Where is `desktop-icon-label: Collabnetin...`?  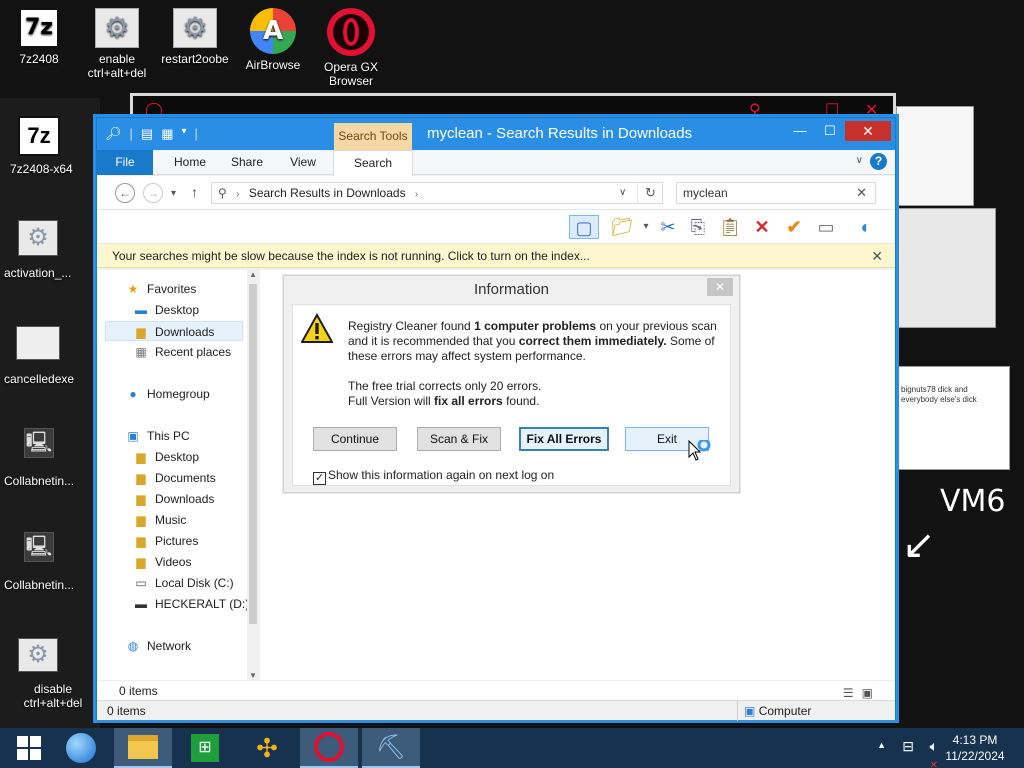 desktop-icon-label: Collabnetin... is located at coordinates (39, 585).